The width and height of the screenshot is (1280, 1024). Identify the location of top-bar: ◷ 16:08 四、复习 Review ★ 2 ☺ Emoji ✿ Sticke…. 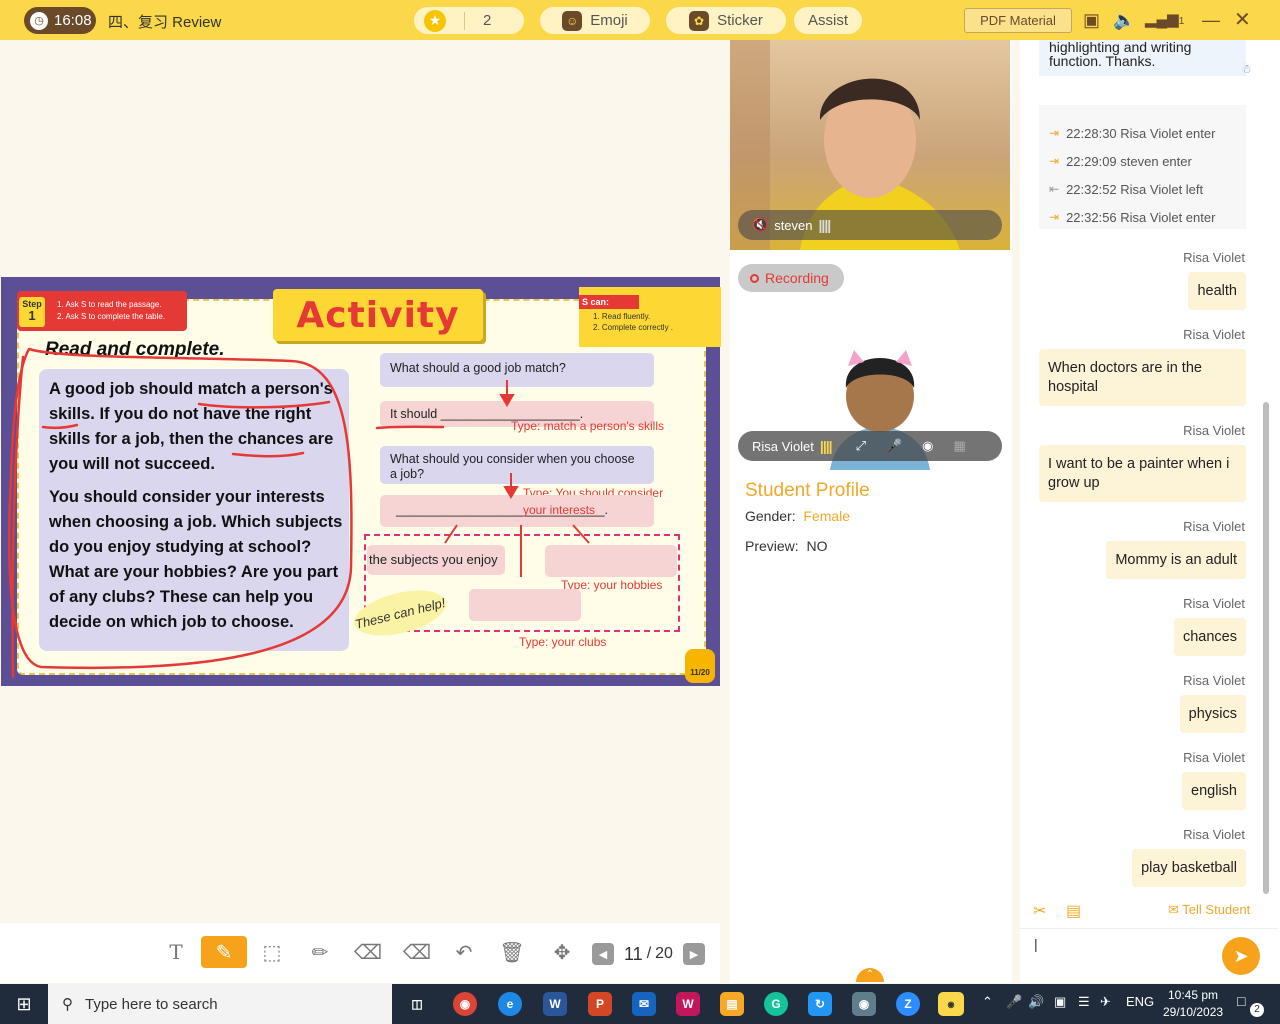
(640, 20).